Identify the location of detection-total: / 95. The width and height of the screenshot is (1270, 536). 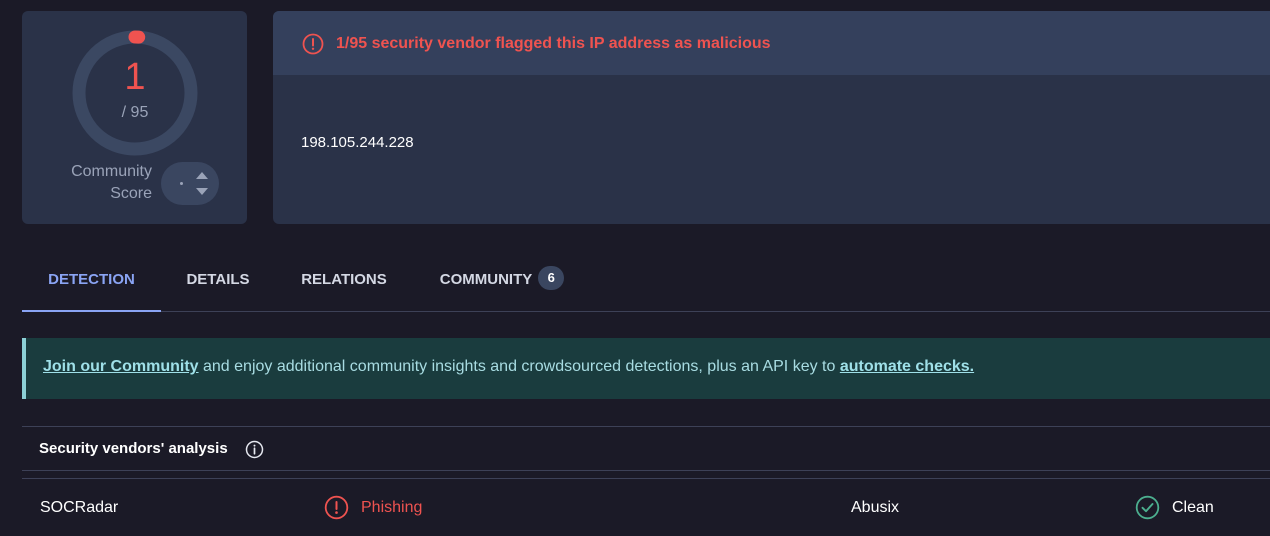
(135, 112).